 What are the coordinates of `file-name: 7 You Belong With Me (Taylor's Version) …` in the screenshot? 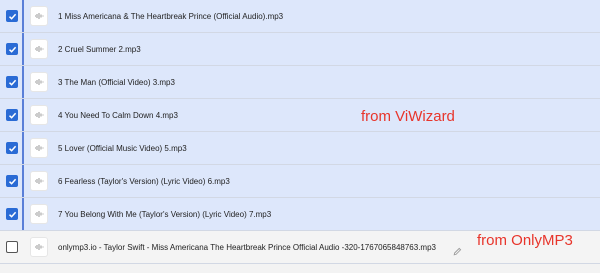 It's located at (165, 214).